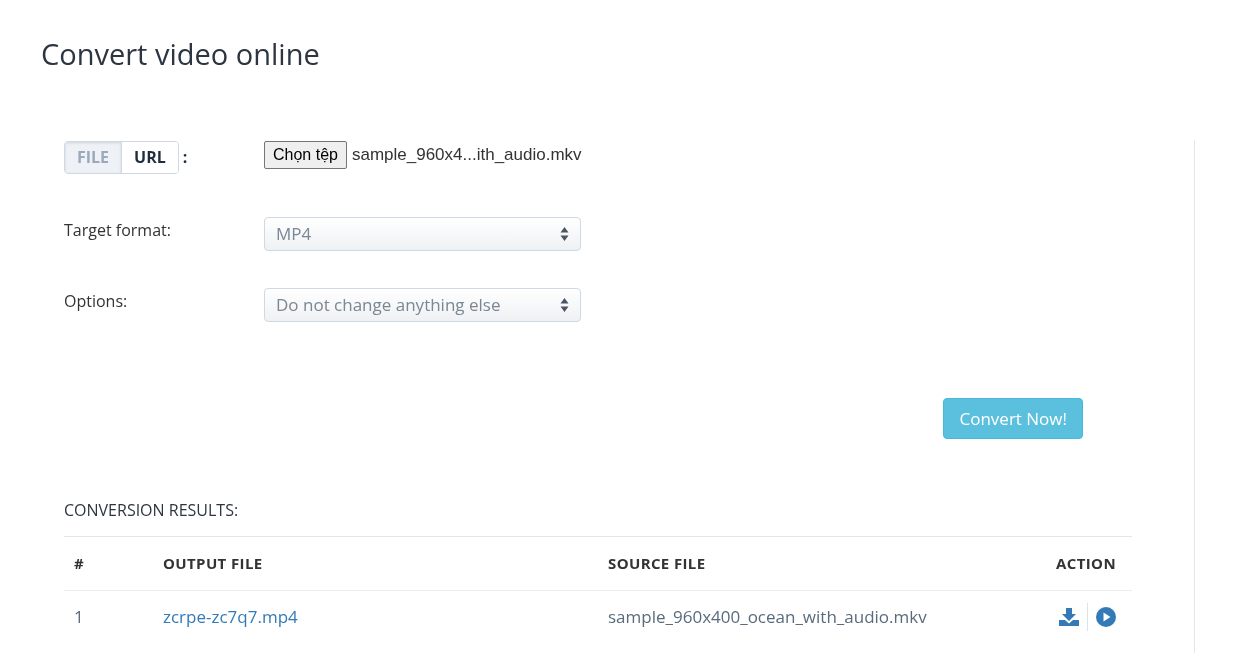 The image size is (1254, 653). Describe the element at coordinates (422, 305) in the screenshot. I see `select-field: Do not change anything else` at that location.